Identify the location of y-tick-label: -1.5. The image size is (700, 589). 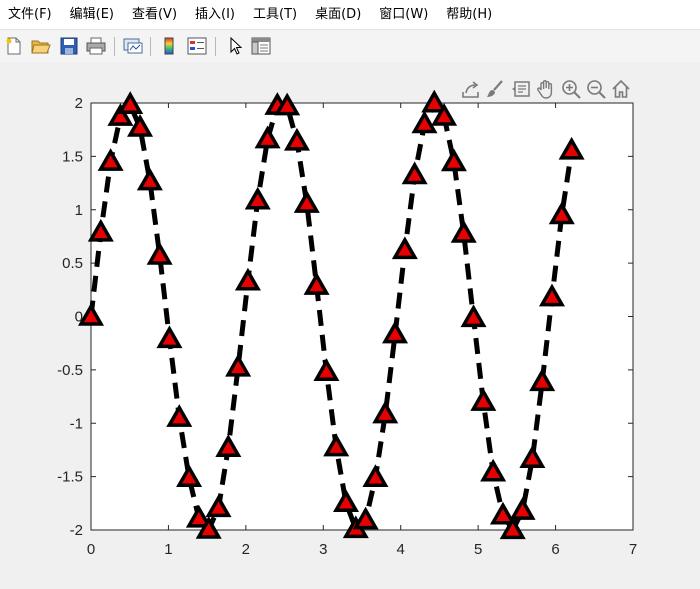
(70, 477).